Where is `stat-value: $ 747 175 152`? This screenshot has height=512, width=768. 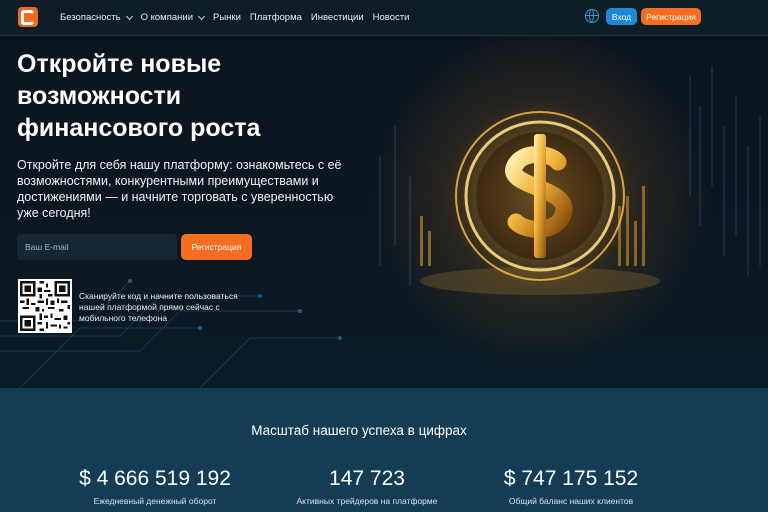 stat-value: $ 747 175 152 is located at coordinates (571, 478).